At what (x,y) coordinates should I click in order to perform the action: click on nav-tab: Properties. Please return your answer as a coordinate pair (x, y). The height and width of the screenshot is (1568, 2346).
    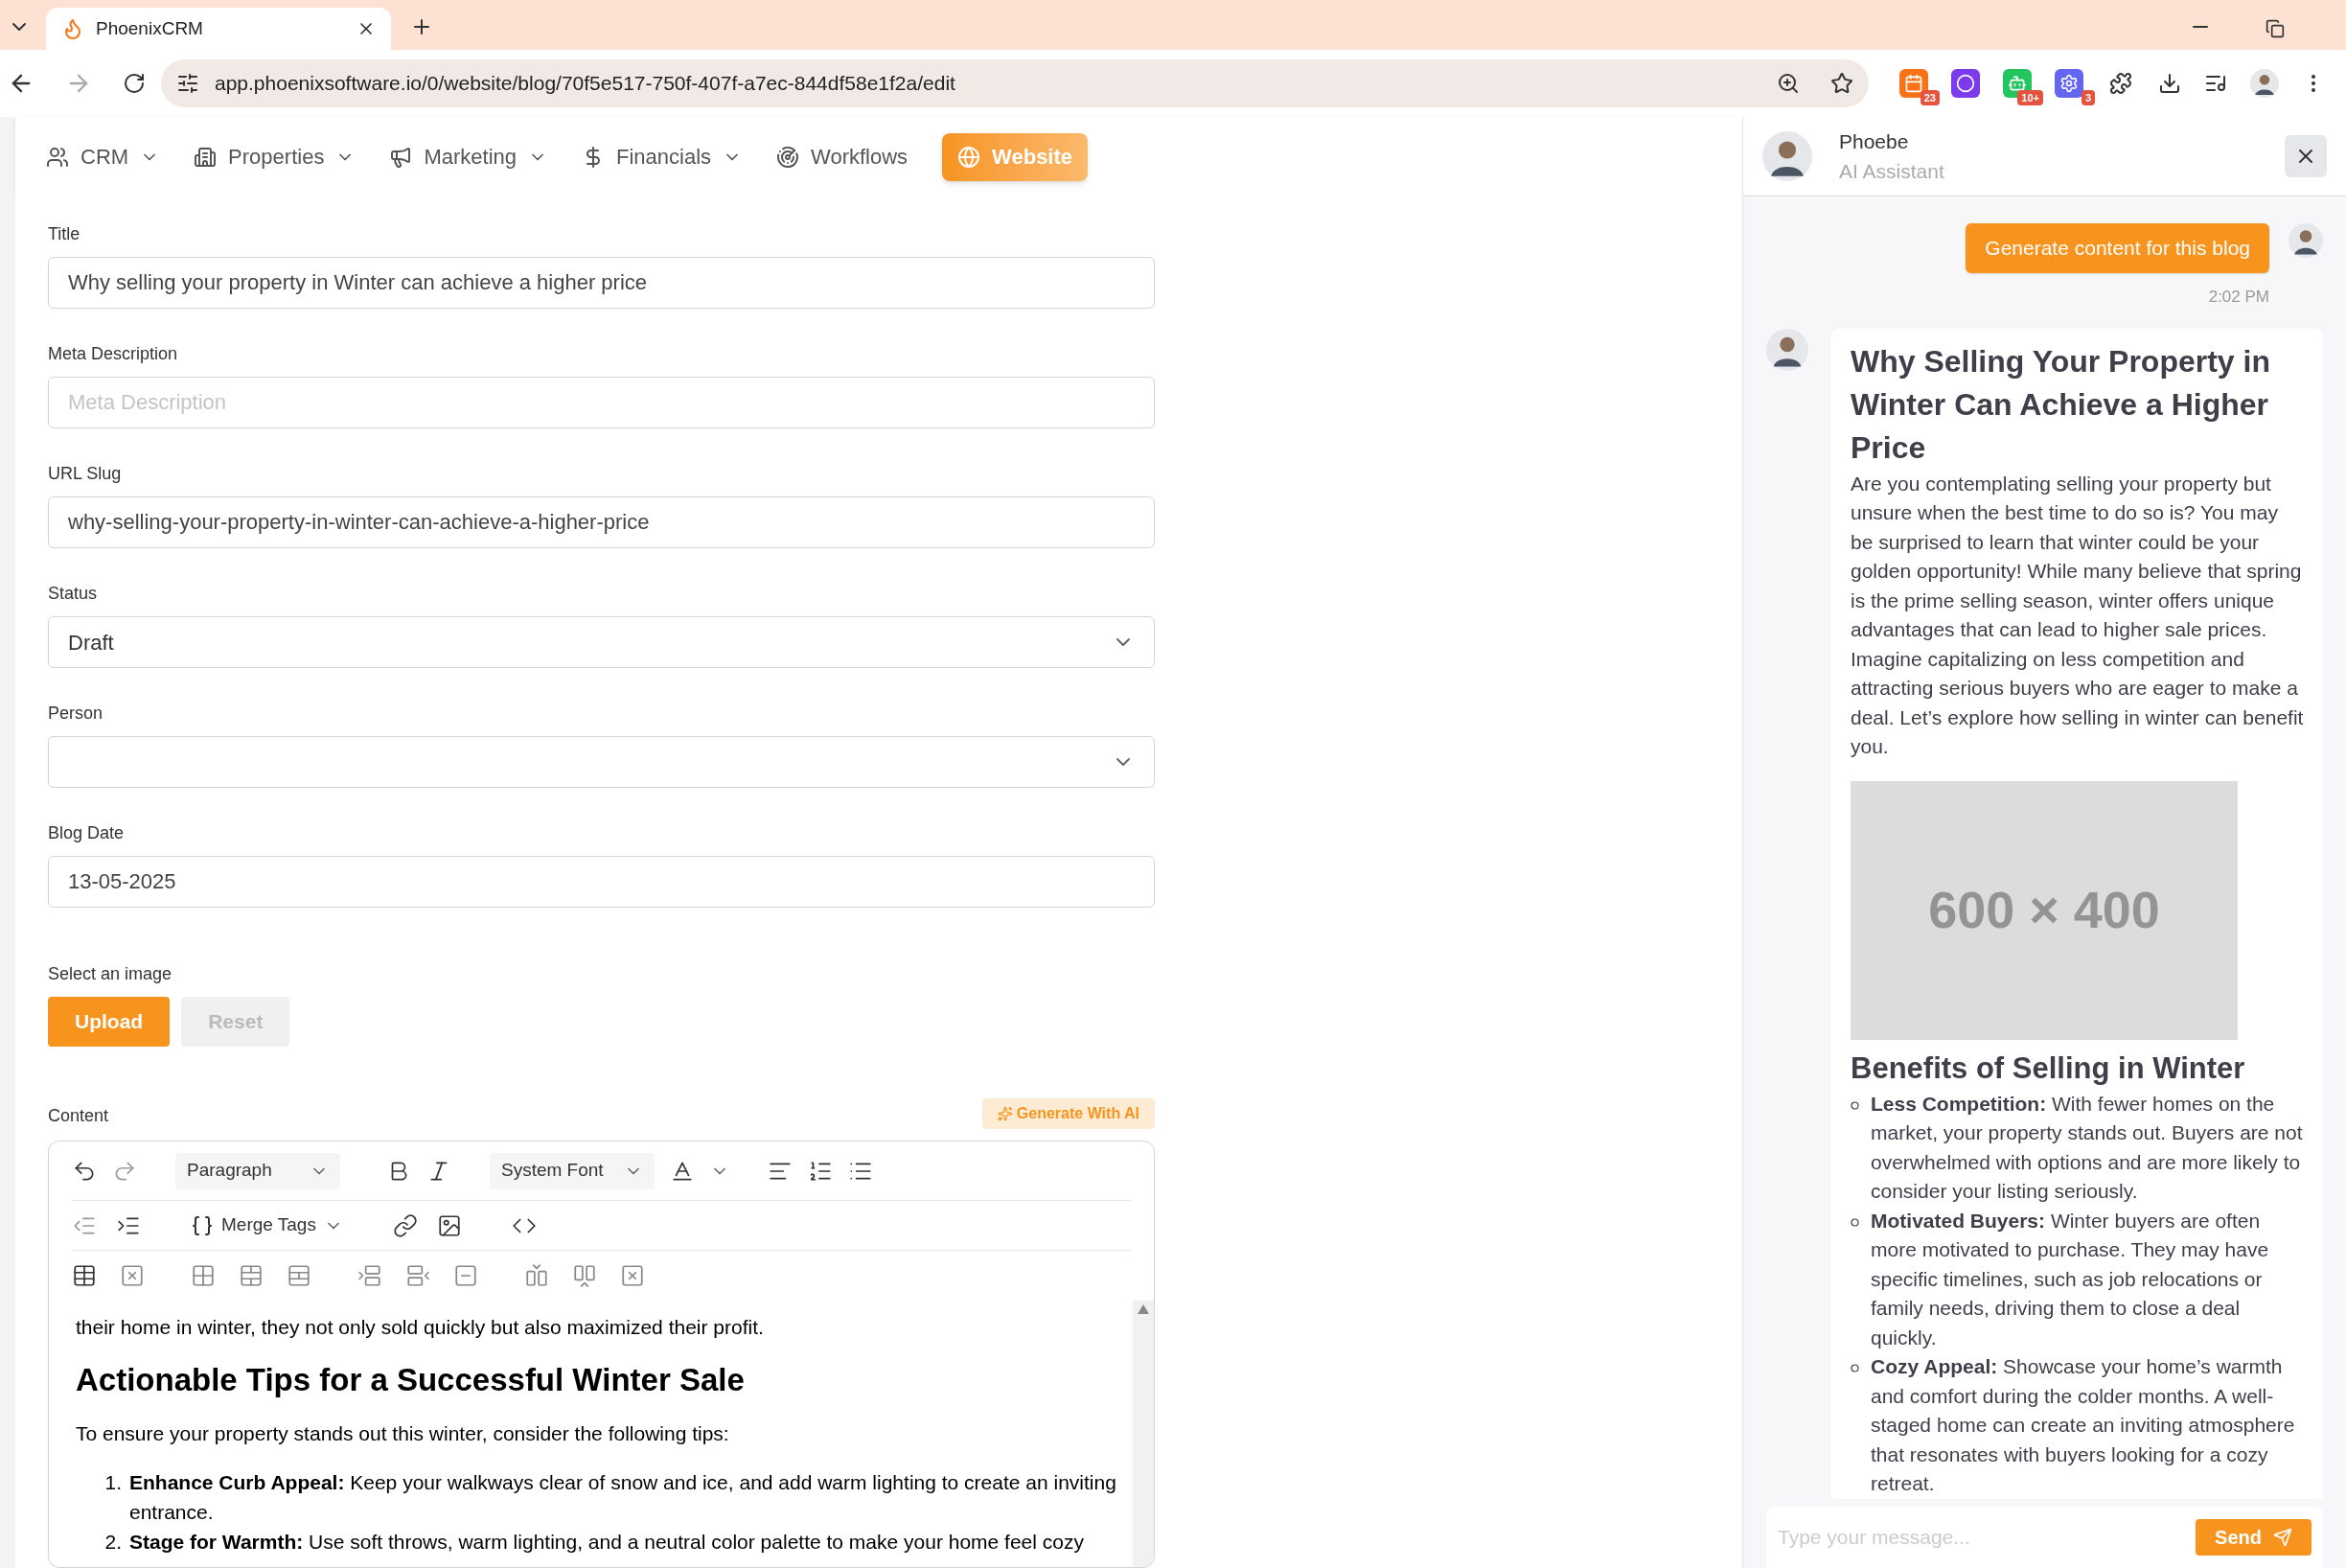
    Looking at the image, I should click on (275, 157).